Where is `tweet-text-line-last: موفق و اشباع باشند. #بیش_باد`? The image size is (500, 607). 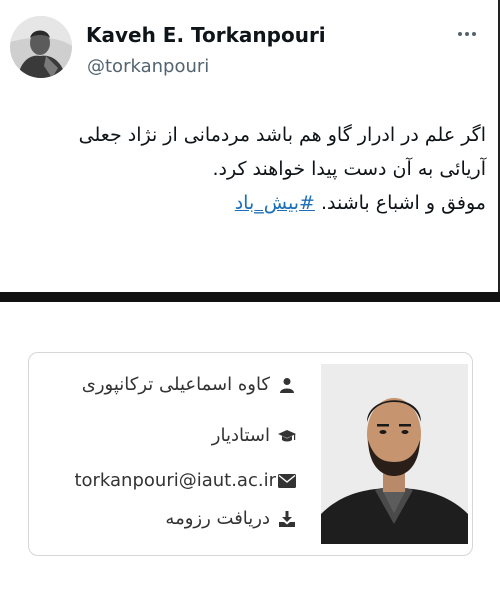
tweet-text-line-last: موفق و اشباع باشند. #بیش_باد is located at coordinates (251, 203).